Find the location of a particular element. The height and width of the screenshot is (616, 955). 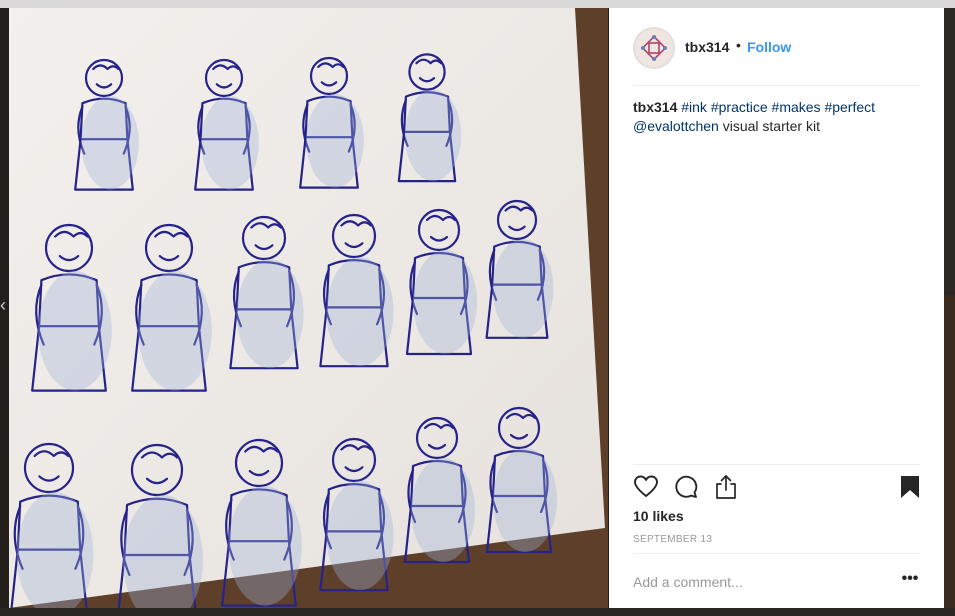

post-username: tbx314 is located at coordinates (707, 47).